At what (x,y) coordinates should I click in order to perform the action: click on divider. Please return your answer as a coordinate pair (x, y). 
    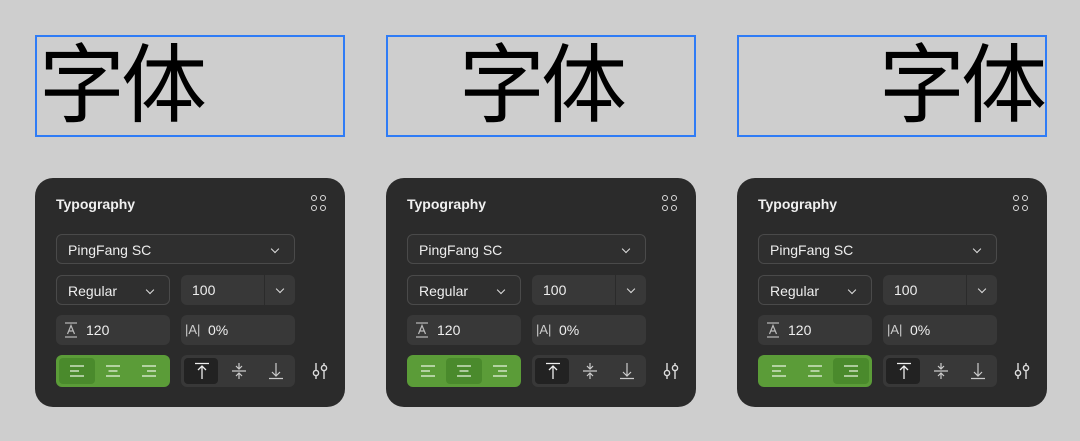
    Looking at the image, I should click on (264, 290).